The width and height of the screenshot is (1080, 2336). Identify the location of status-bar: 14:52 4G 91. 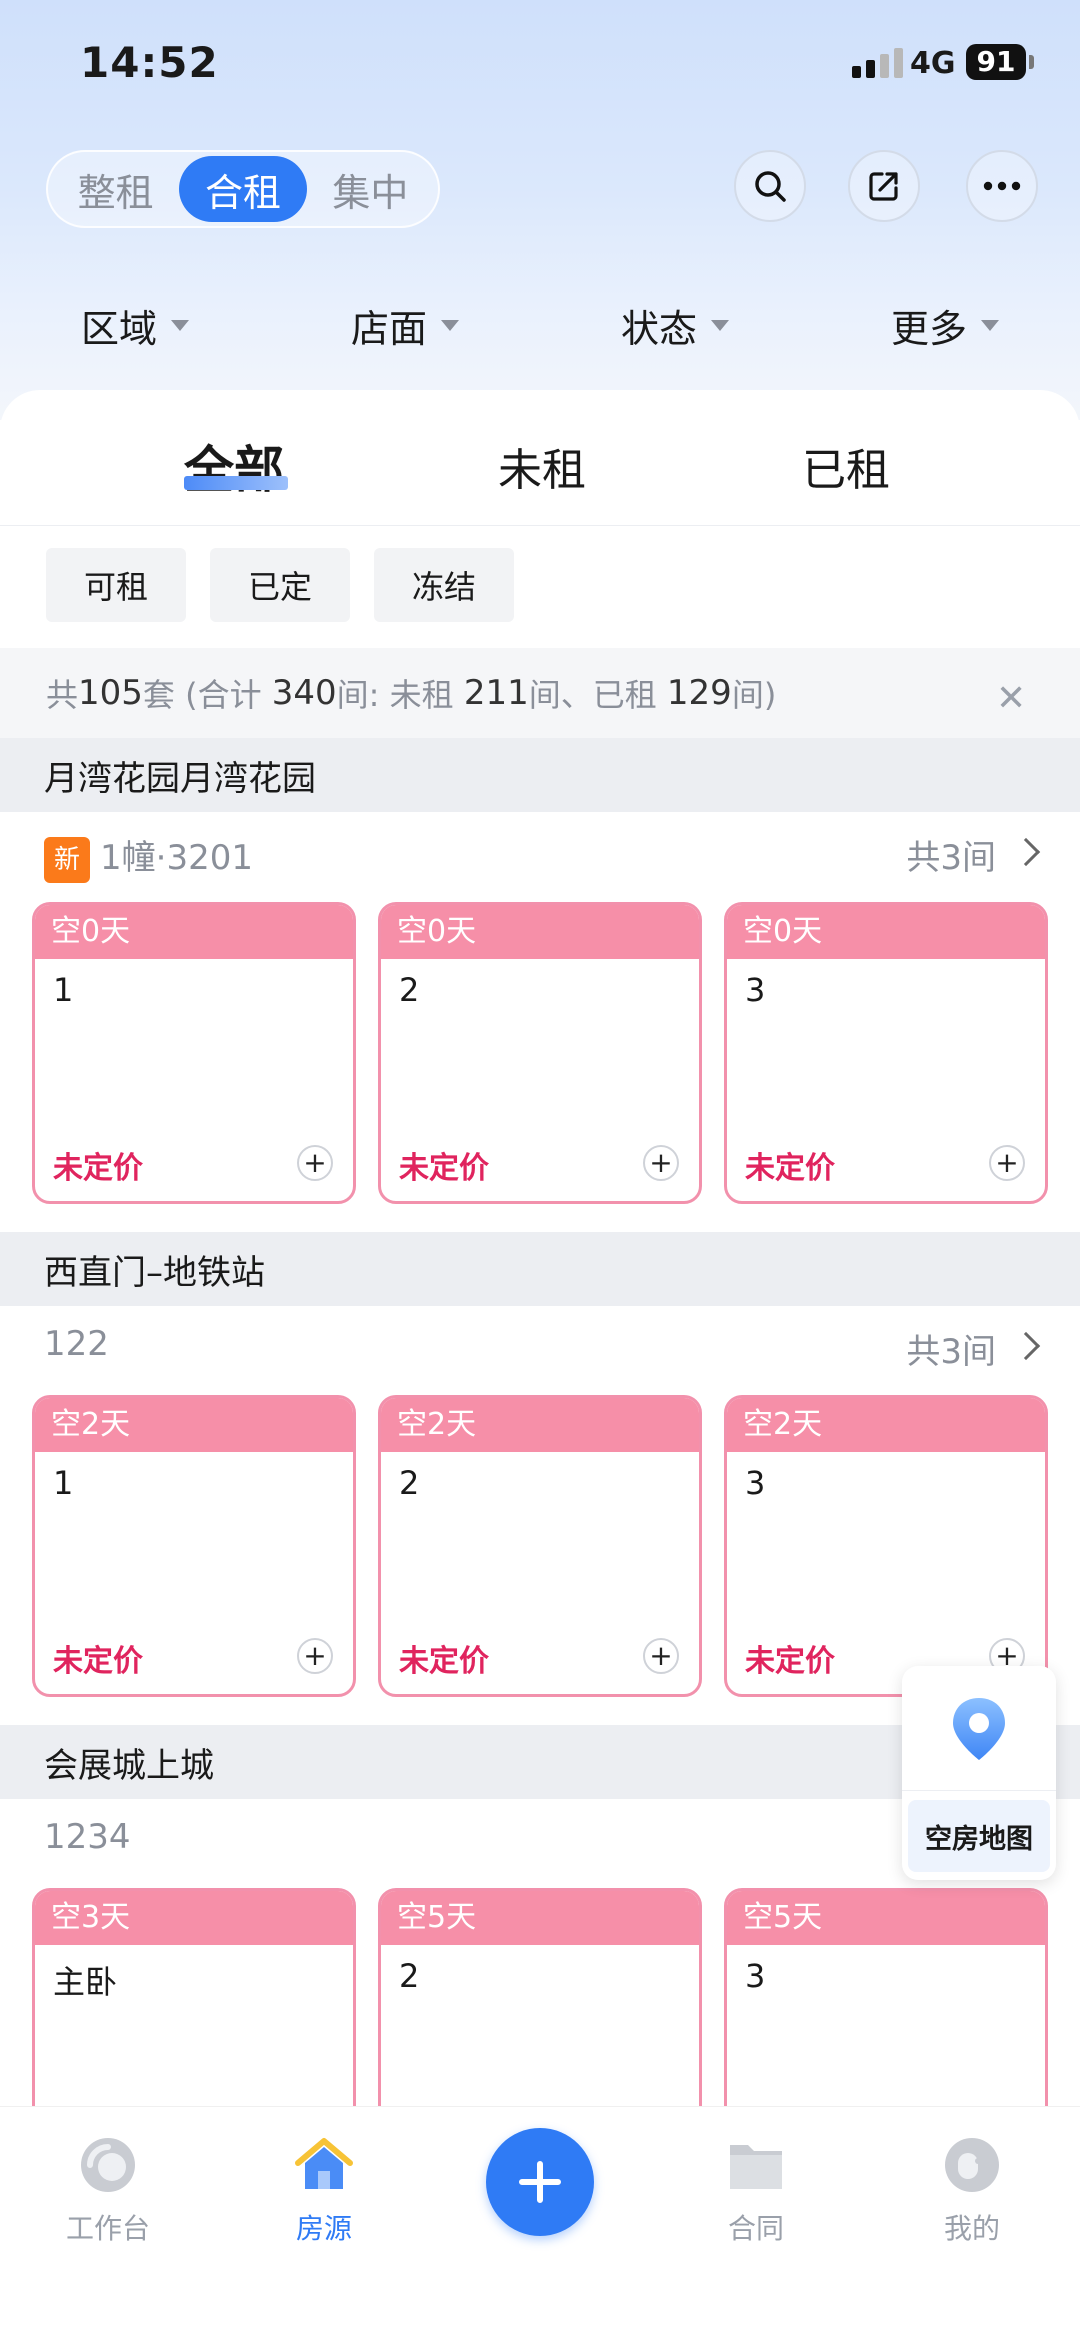
(540, 65).